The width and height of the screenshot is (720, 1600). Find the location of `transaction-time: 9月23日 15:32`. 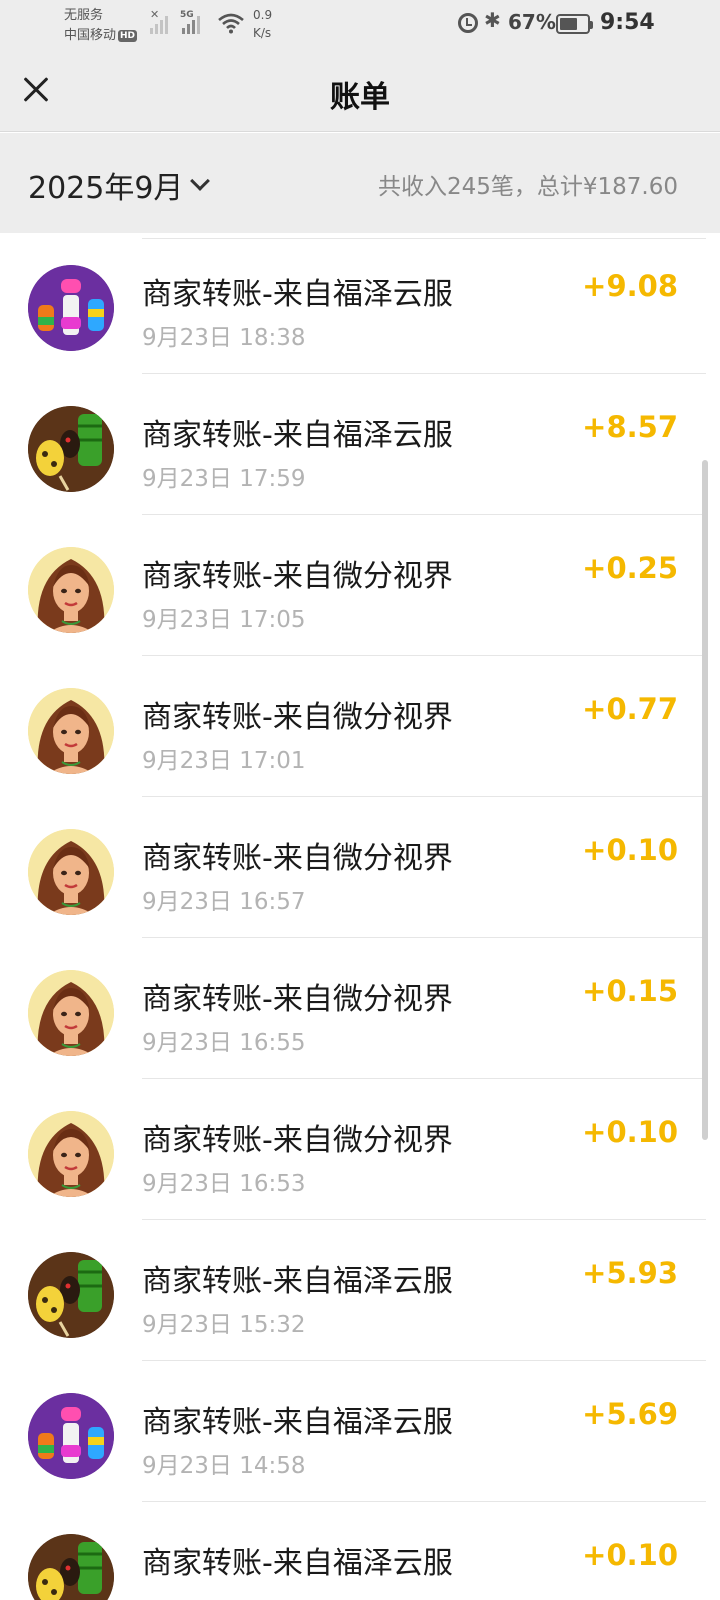

transaction-time: 9月23日 15:32 is located at coordinates (224, 1325).